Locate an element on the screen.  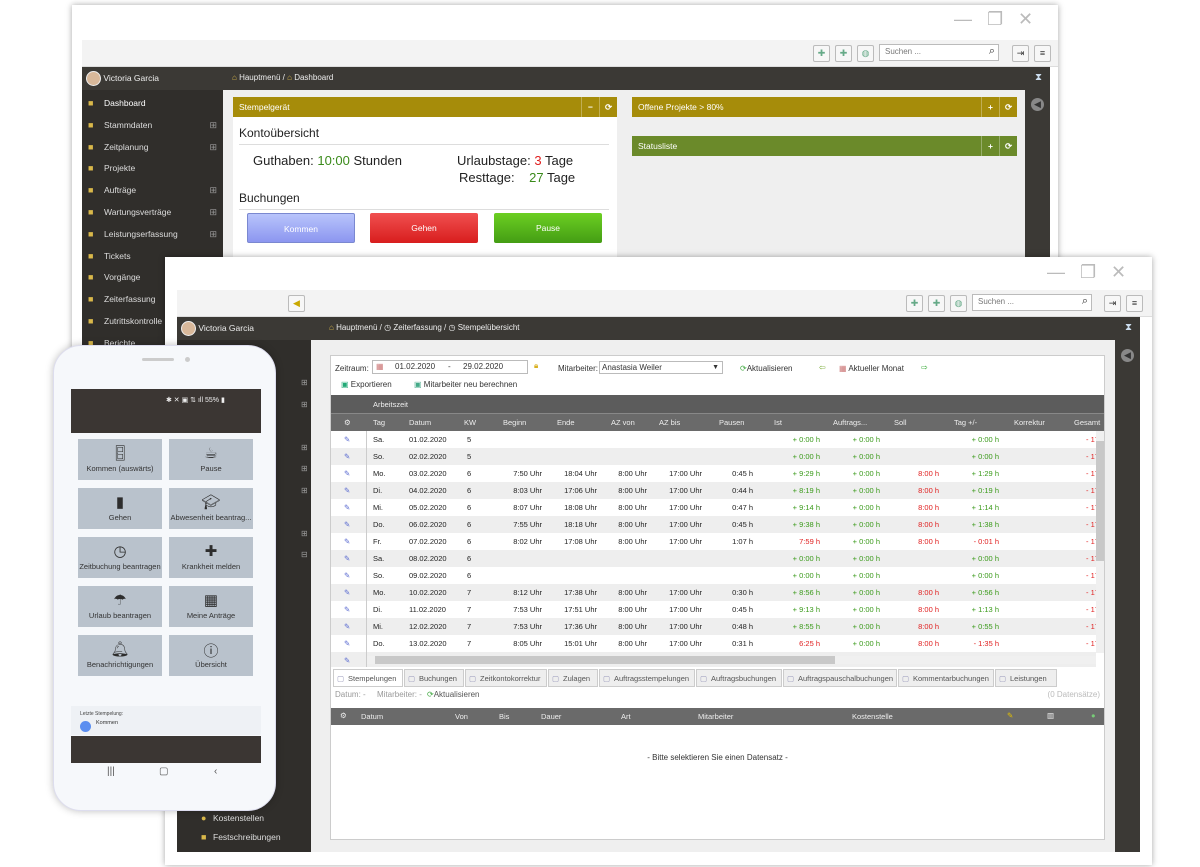
tab-auftragsbuchungen: Auftragsbuchungen is located at coordinates (739, 678).